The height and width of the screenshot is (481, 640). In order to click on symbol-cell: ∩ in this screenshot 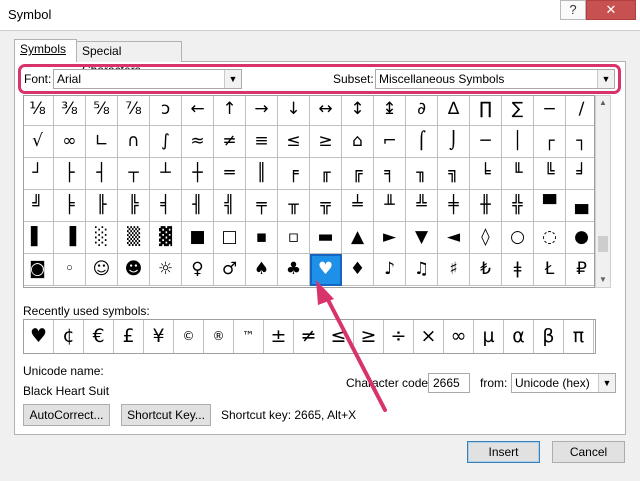, I will do `click(134, 142)`.